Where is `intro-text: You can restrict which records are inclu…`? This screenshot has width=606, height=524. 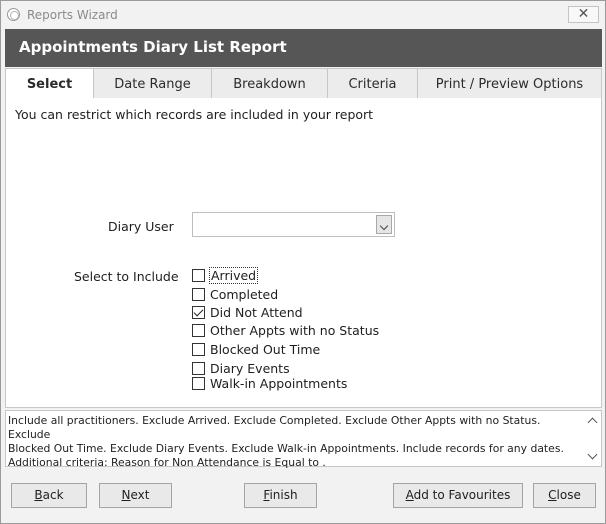 intro-text: You can restrict which records are inclu… is located at coordinates (194, 114).